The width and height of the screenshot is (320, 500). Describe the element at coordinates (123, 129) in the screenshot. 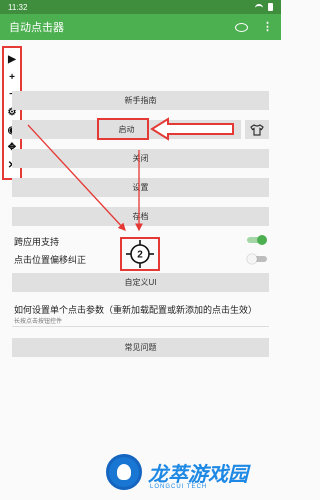

I see `start-highlight-annotation` at that location.